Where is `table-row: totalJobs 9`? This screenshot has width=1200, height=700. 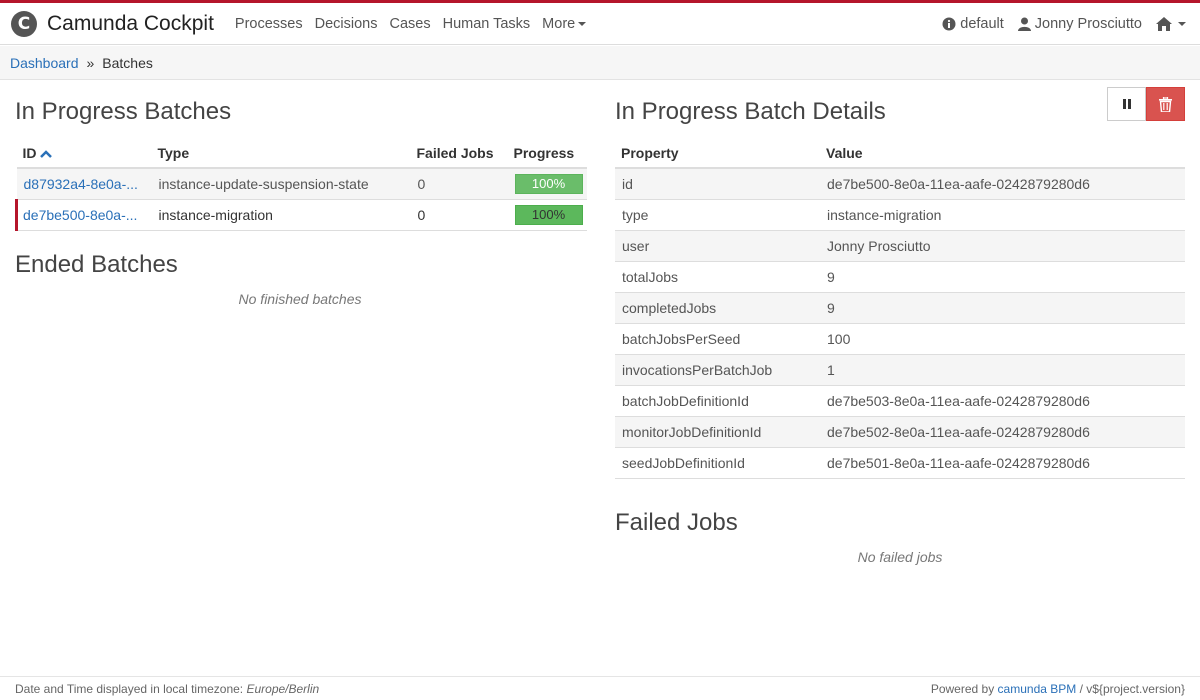 table-row: totalJobs 9 is located at coordinates (900, 277).